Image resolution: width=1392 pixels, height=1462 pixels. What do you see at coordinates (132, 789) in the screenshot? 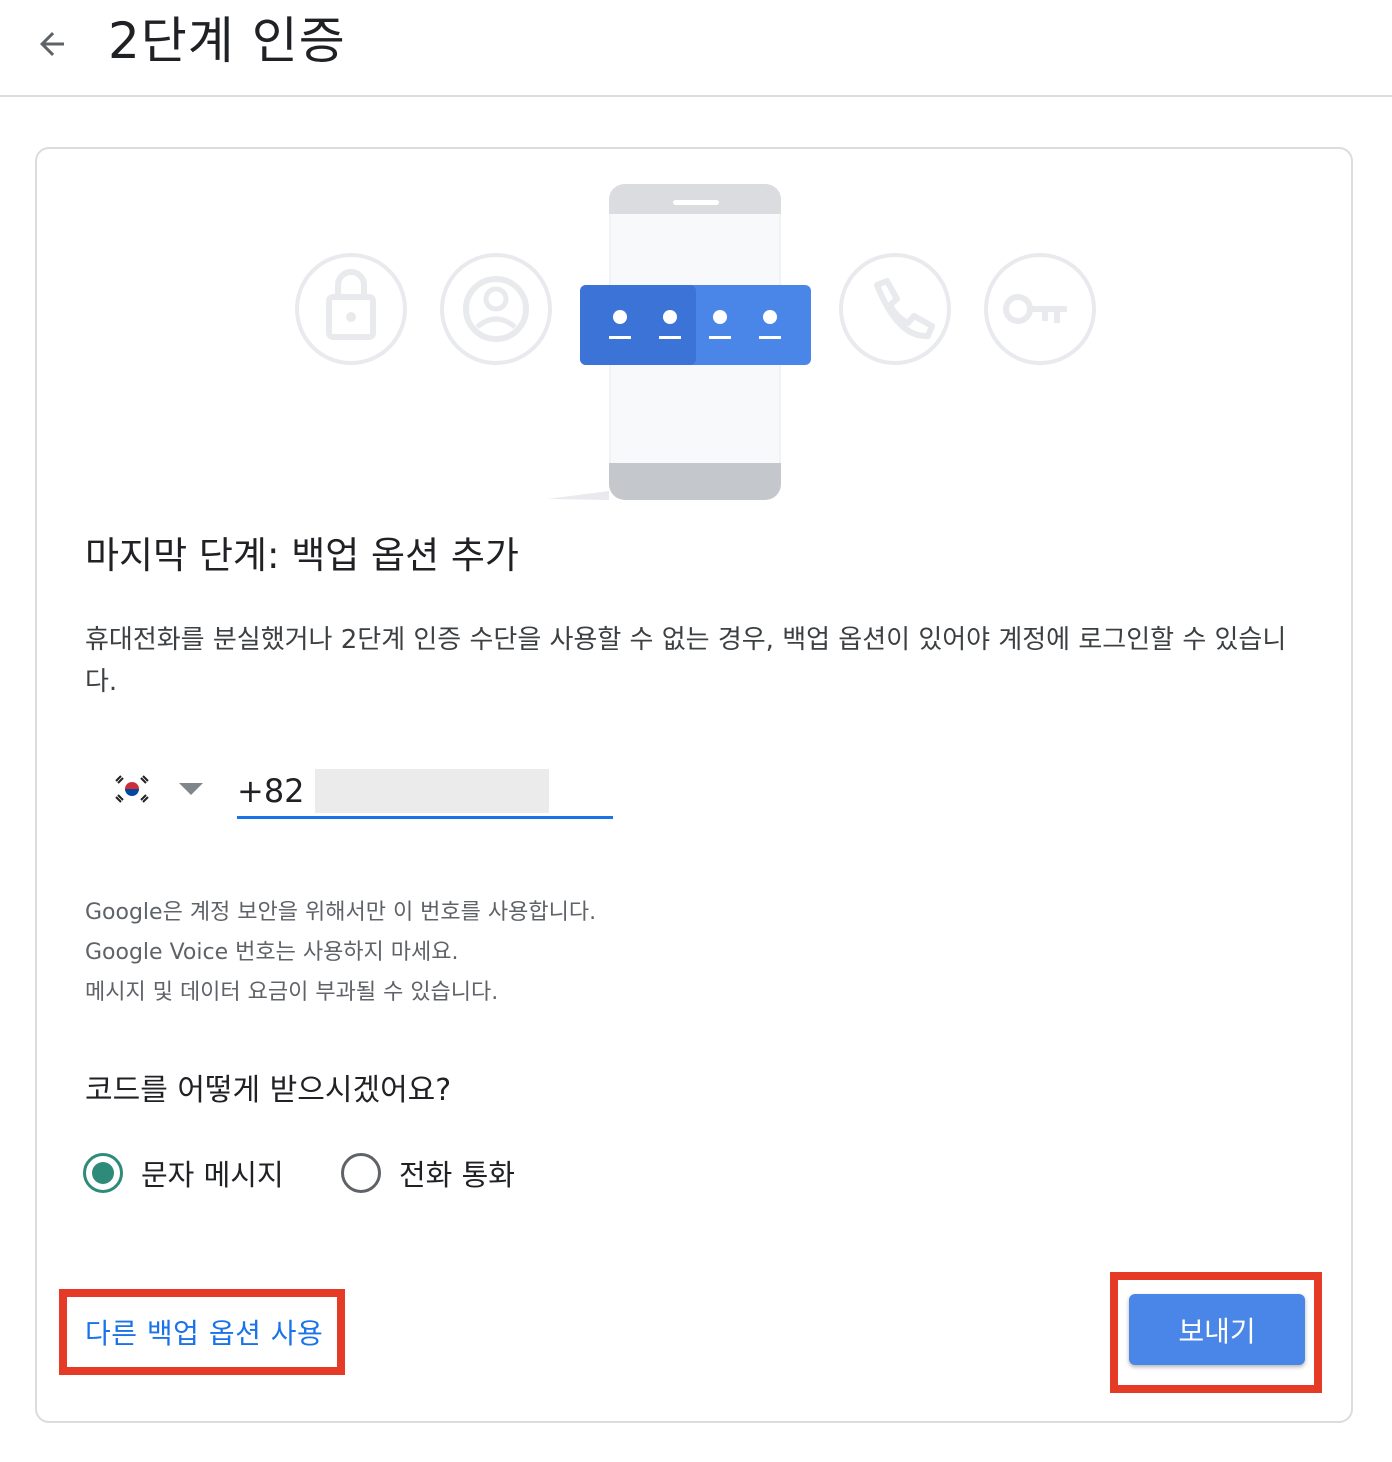
I see `south-korea-flag-icon` at bounding box center [132, 789].